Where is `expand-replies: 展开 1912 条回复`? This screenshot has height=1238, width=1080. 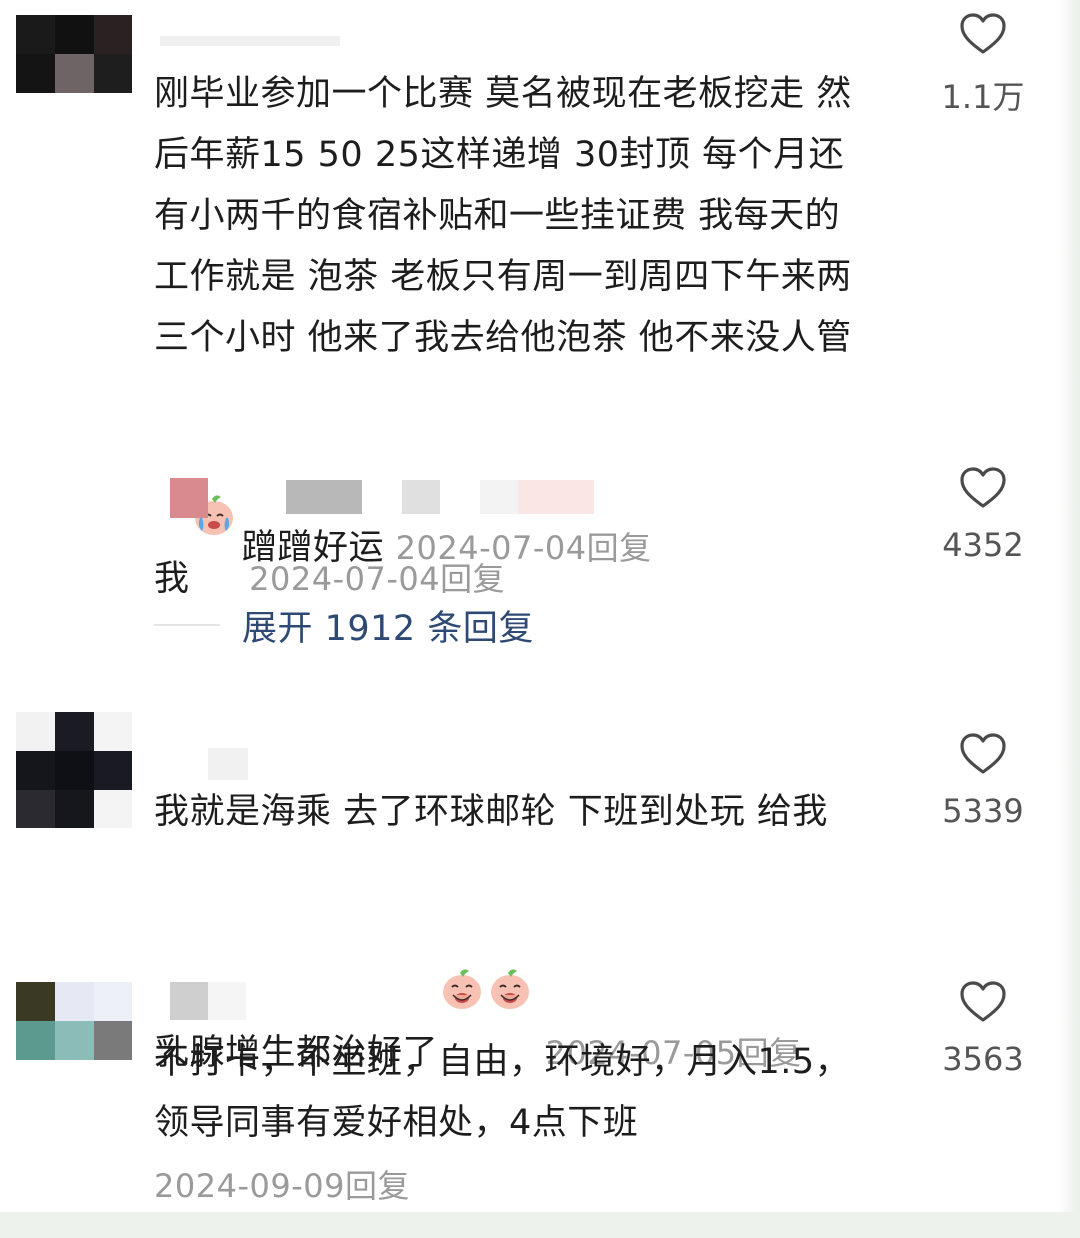
expand-replies: 展开 1912 条回复 is located at coordinates (344, 625).